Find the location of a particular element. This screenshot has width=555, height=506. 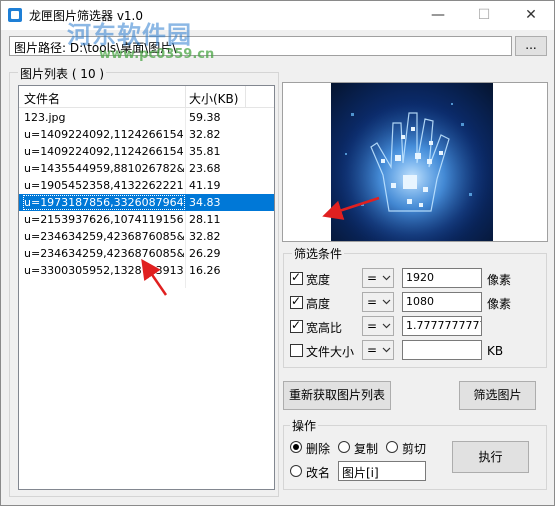

annotation-arrows is located at coordinates (260, 246).